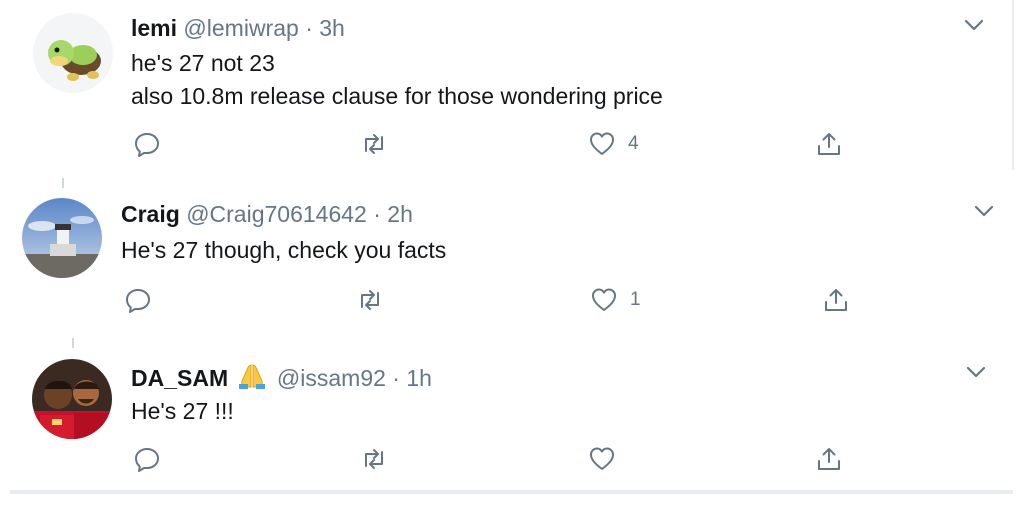 This screenshot has width=1024, height=505. What do you see at coordinates (633, 143) in the screenshot?
I see `like-count: 4` at bounding box center [633, 143].